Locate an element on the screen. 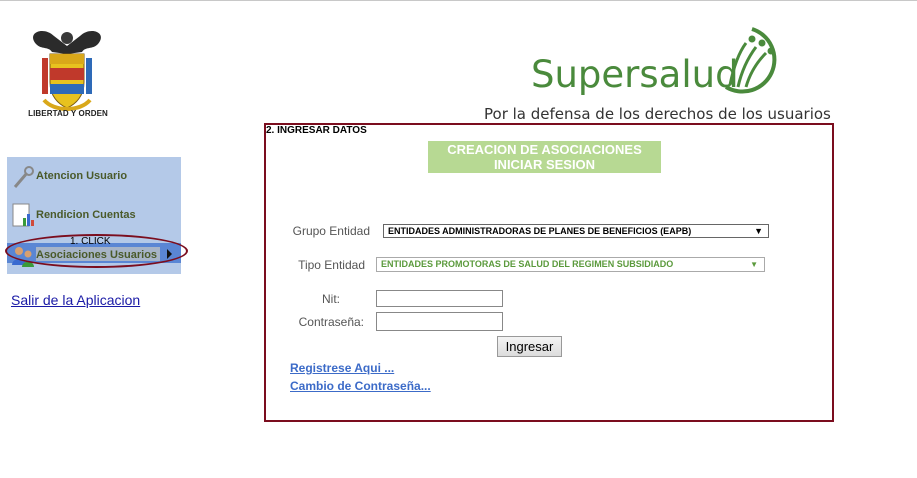 Image resolution: width=917 pixels, height=478 pixels. report-chart-icon is located at coordinates (23, 215).